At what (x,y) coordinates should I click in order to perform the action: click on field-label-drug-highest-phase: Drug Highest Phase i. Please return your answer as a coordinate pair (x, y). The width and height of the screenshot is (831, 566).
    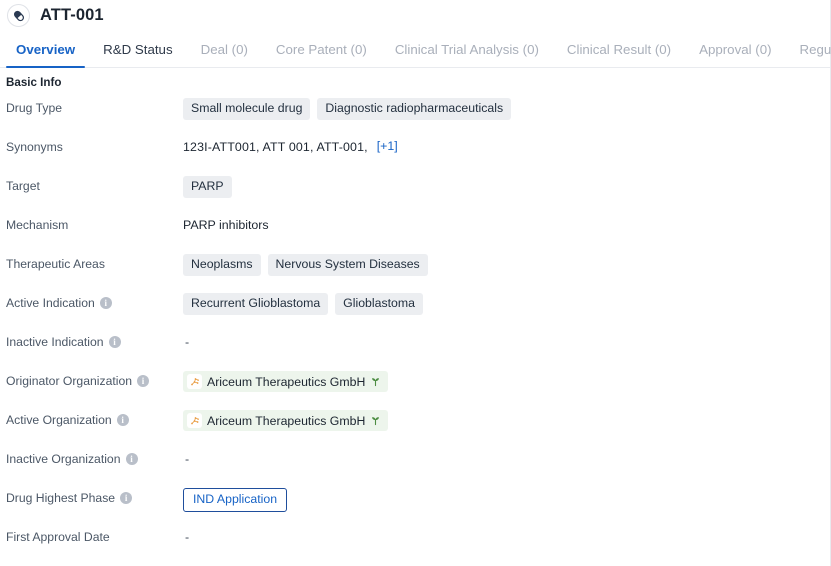
    Looking at the image, I should click on (91, 494).